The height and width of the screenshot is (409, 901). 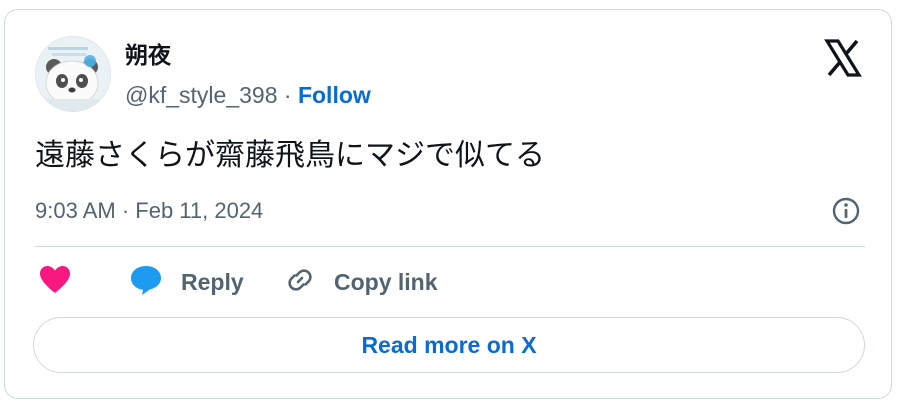 I want to click on like-button, so click(x=55, y=282).